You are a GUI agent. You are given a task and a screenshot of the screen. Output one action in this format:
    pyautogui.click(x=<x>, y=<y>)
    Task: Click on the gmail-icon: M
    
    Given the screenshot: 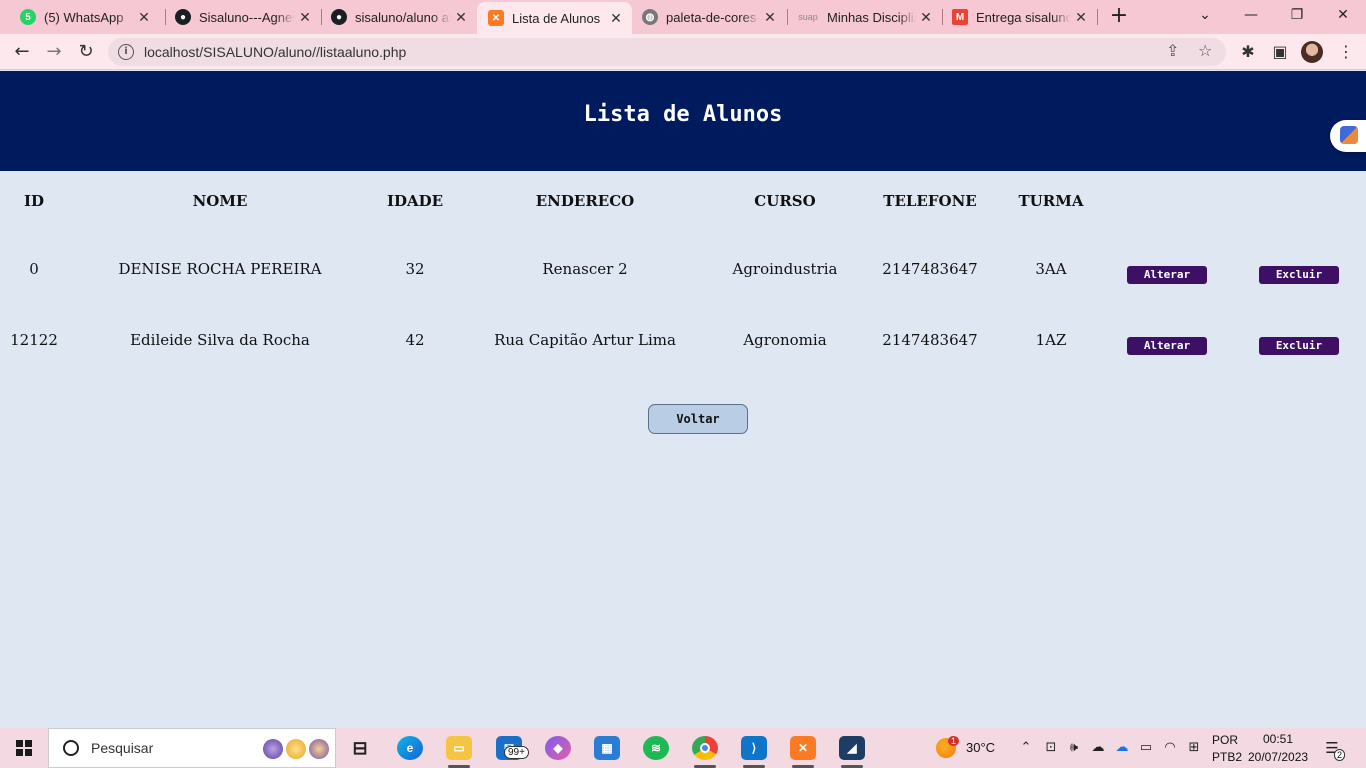 What is the action you would take?
    pyautogui.click(x=960, y=17)
    